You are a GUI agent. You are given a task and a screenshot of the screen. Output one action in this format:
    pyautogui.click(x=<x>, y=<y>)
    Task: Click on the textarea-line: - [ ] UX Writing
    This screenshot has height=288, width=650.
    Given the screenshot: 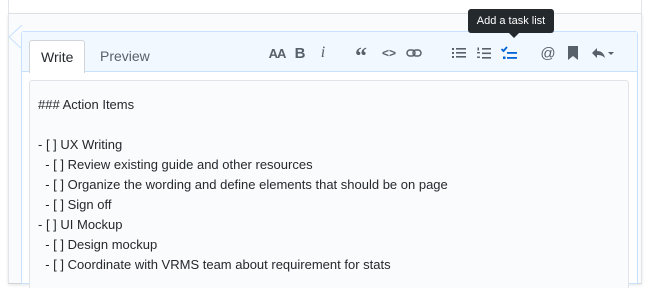 What is the action you would take?
    pyautogui.click(x=80, y=144)
    